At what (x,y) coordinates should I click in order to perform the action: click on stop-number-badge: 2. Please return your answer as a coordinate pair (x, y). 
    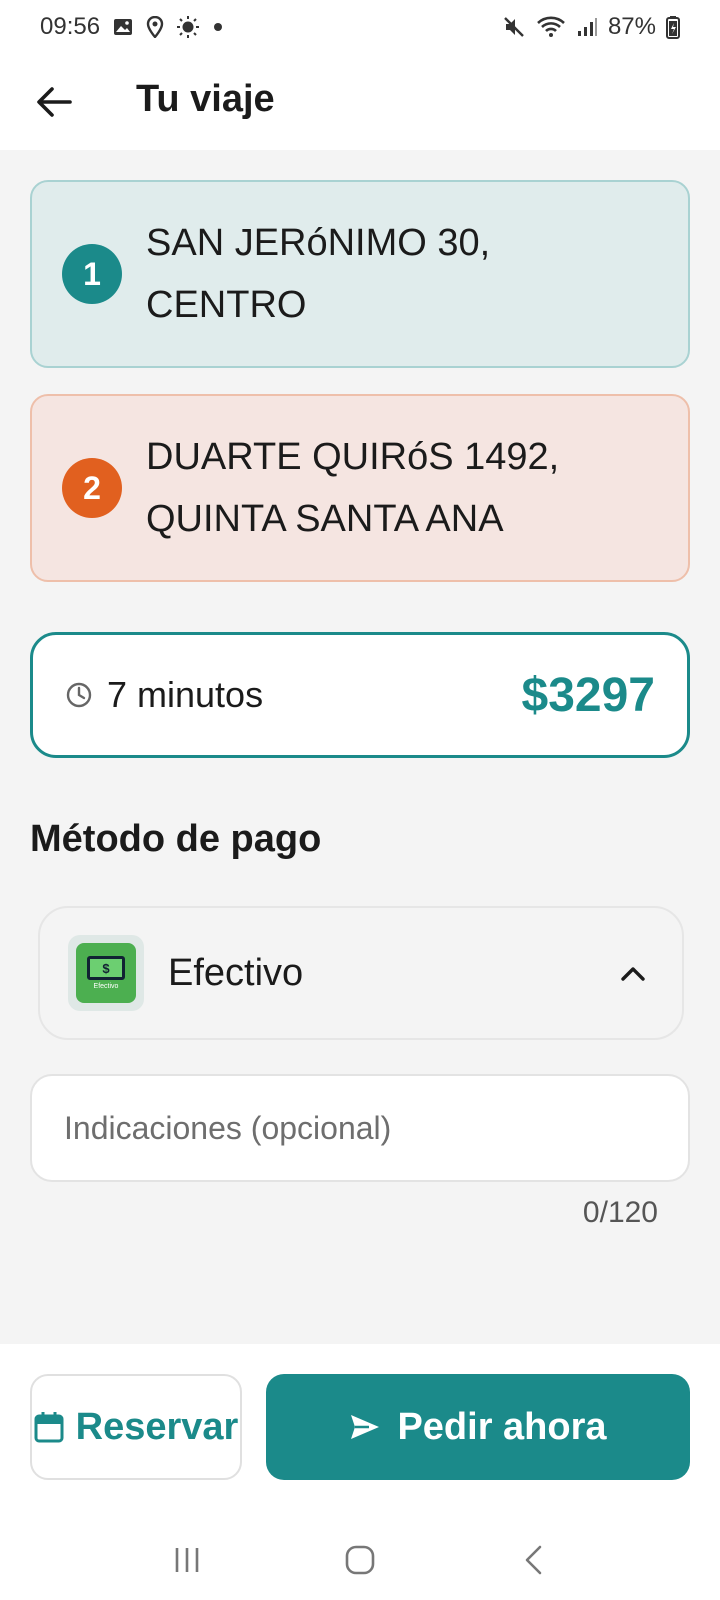
    Looking at the image, I should click on (92, 488).